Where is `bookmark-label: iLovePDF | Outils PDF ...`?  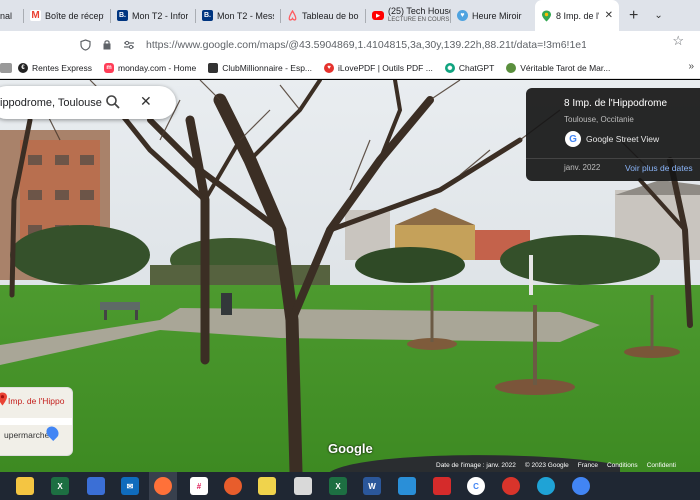
bookmark-label: iLovePDF | Outils PDF ... is located at coordinates (385, 68).